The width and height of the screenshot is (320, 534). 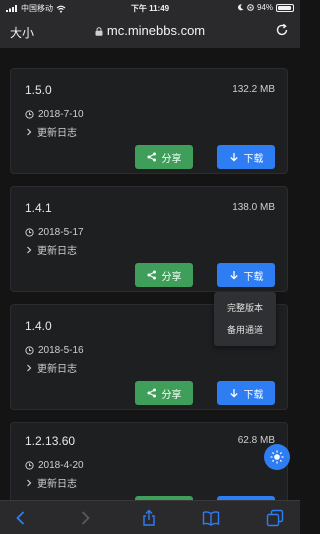 I want to click on release-card: 1.2.13.60 62.8 MB 2018-4-20 更新日志, so click(x=149, y=461).